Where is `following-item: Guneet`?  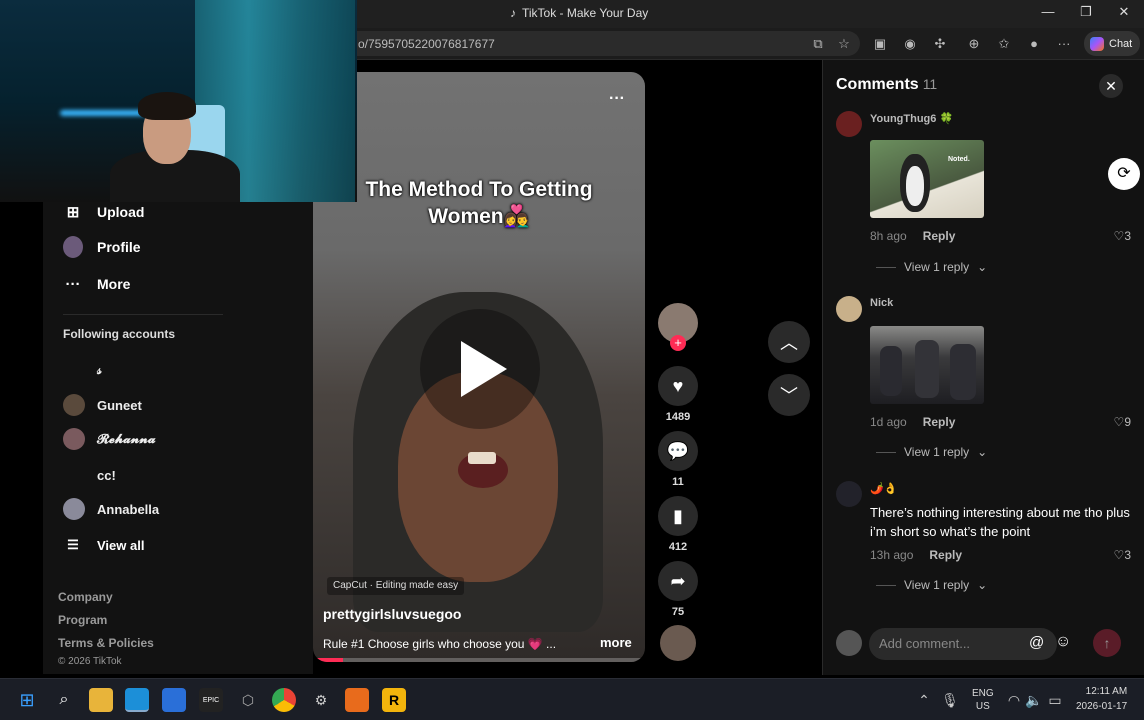 following-item: Guneet is located at coordinates (102, 405).